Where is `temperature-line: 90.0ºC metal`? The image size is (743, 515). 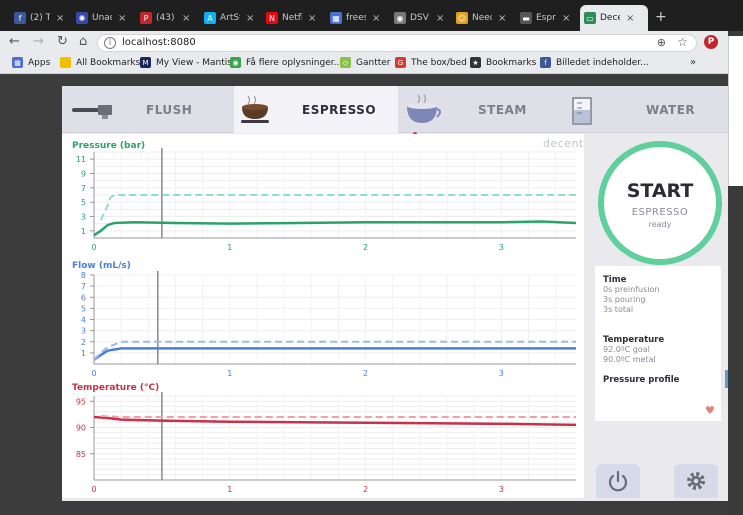 temperature-line: 90.0ºC metal is located at coordinates (629, 359).